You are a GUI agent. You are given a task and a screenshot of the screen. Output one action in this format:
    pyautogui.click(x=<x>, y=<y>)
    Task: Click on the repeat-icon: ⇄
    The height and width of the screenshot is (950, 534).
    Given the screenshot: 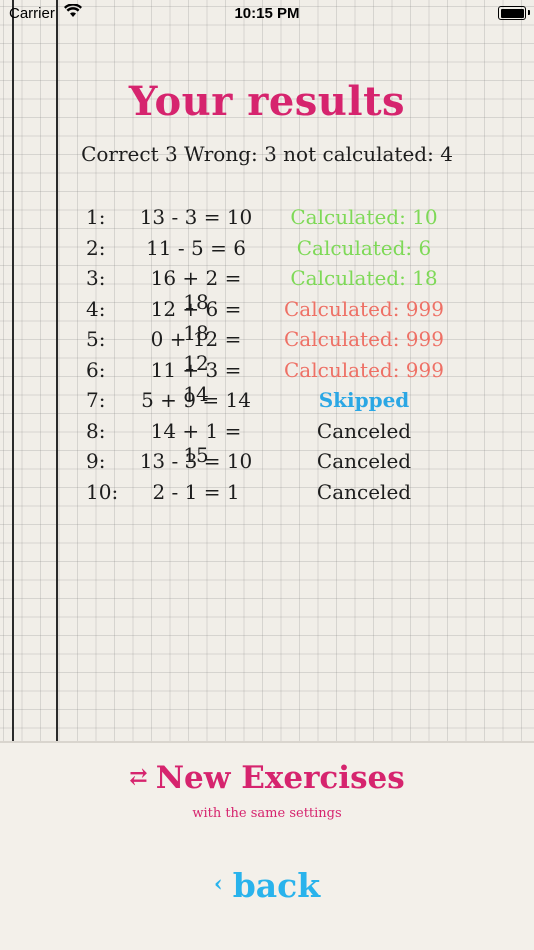 What is the action you would take?
    pyautogui.click(x=138, y=777)
    